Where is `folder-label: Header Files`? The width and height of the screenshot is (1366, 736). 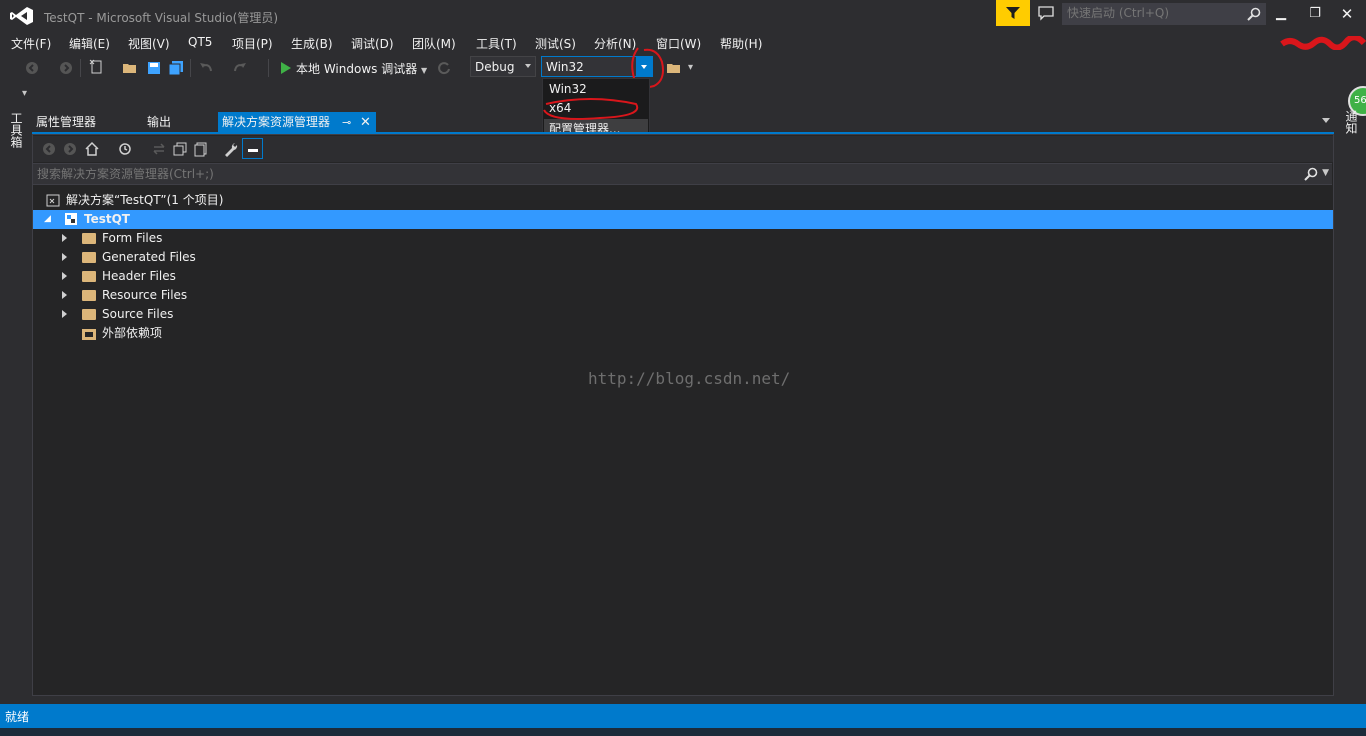
folder-label: Header Files is located at coordinates (139, 276).